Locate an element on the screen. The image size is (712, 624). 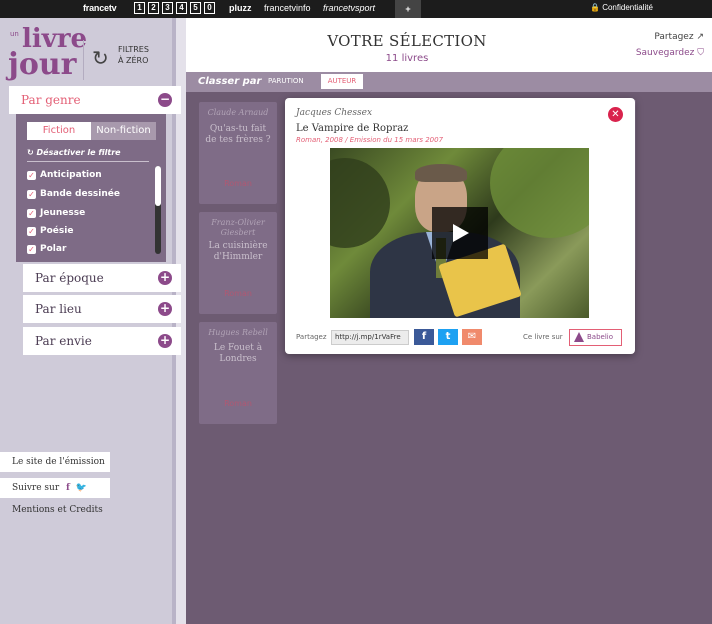
book-author: Franz-Olivier Giesbert is located at coordinates (238, 227).